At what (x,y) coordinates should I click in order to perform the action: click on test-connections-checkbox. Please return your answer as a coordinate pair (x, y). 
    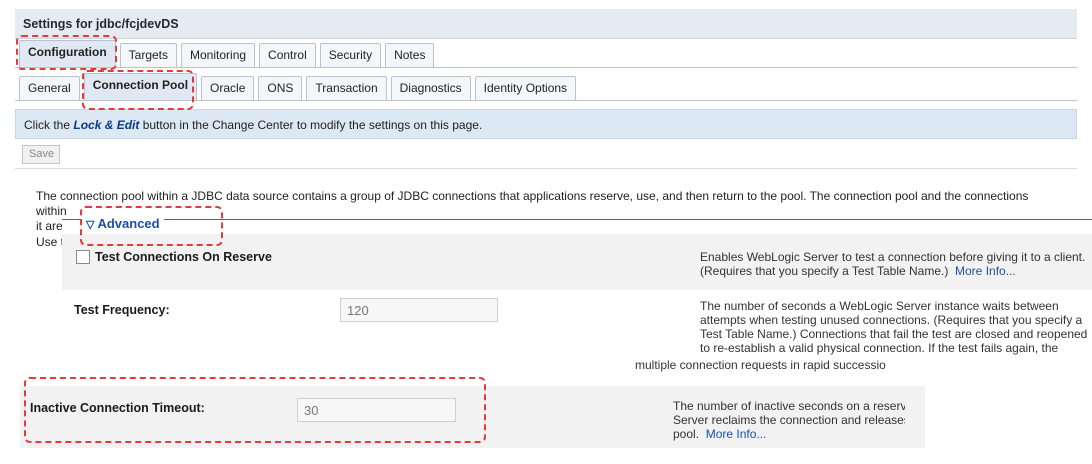
    Looking at the image, I should click on (83, 257).